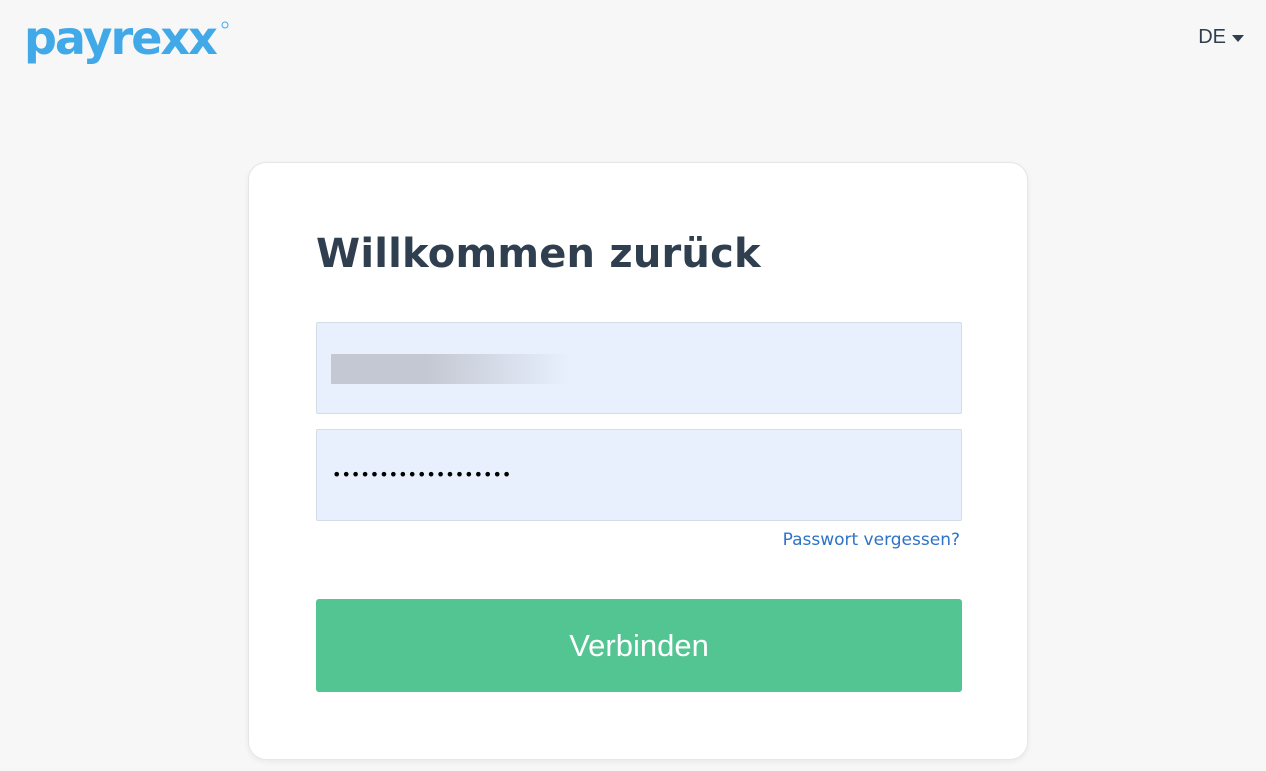  I want to click on registered-mark-icon, so click(225, 25).